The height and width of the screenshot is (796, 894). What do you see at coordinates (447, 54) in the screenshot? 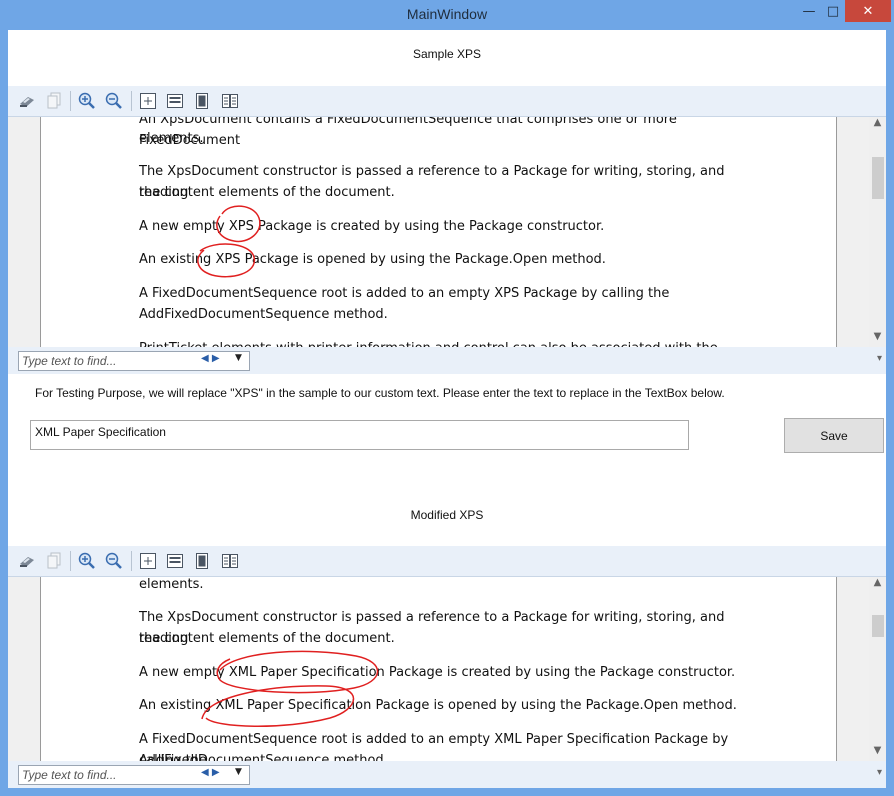
I see `sample-label: Sample XPS` at bounding box center [447, 54].